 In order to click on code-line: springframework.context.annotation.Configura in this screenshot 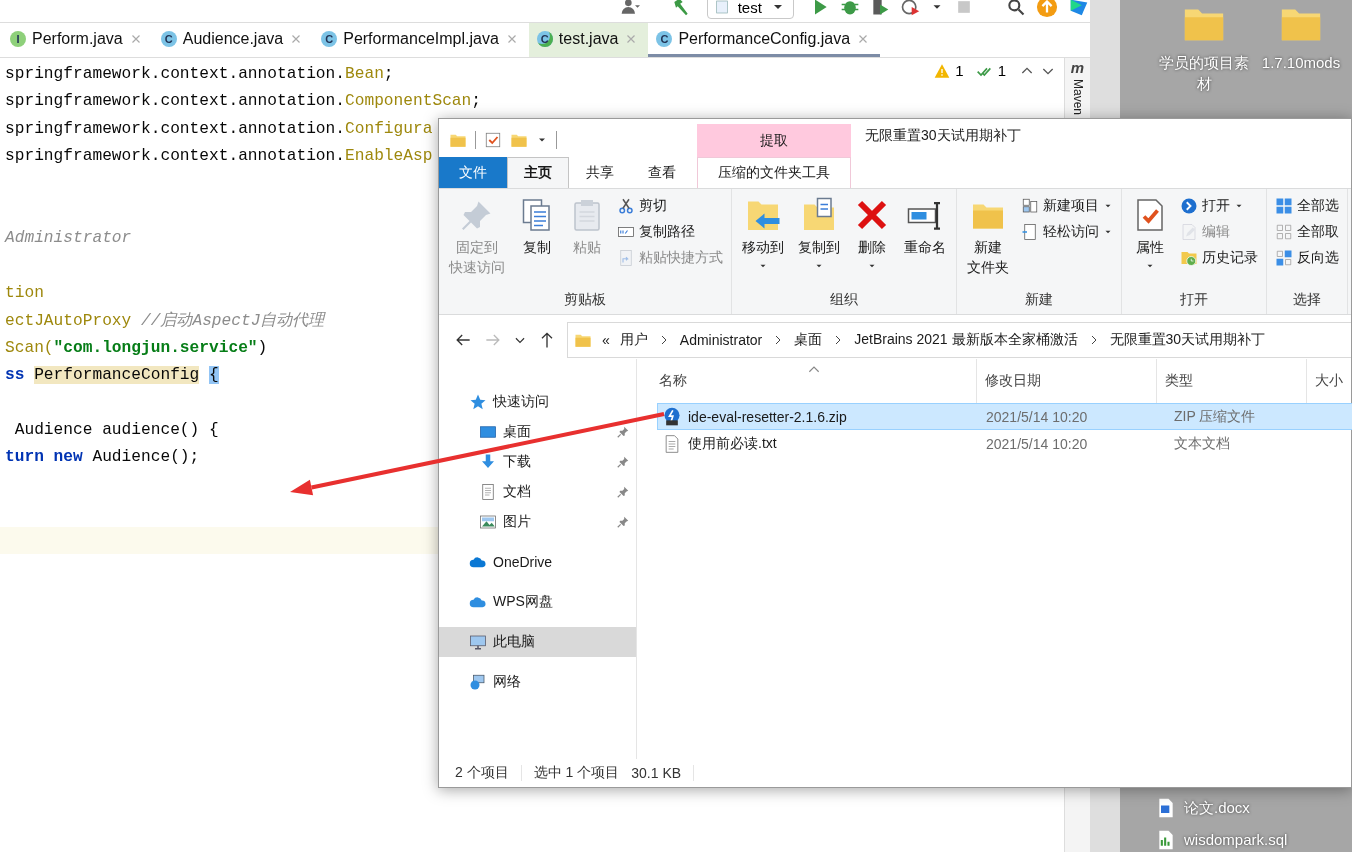, I will do `click(218, 129)`.